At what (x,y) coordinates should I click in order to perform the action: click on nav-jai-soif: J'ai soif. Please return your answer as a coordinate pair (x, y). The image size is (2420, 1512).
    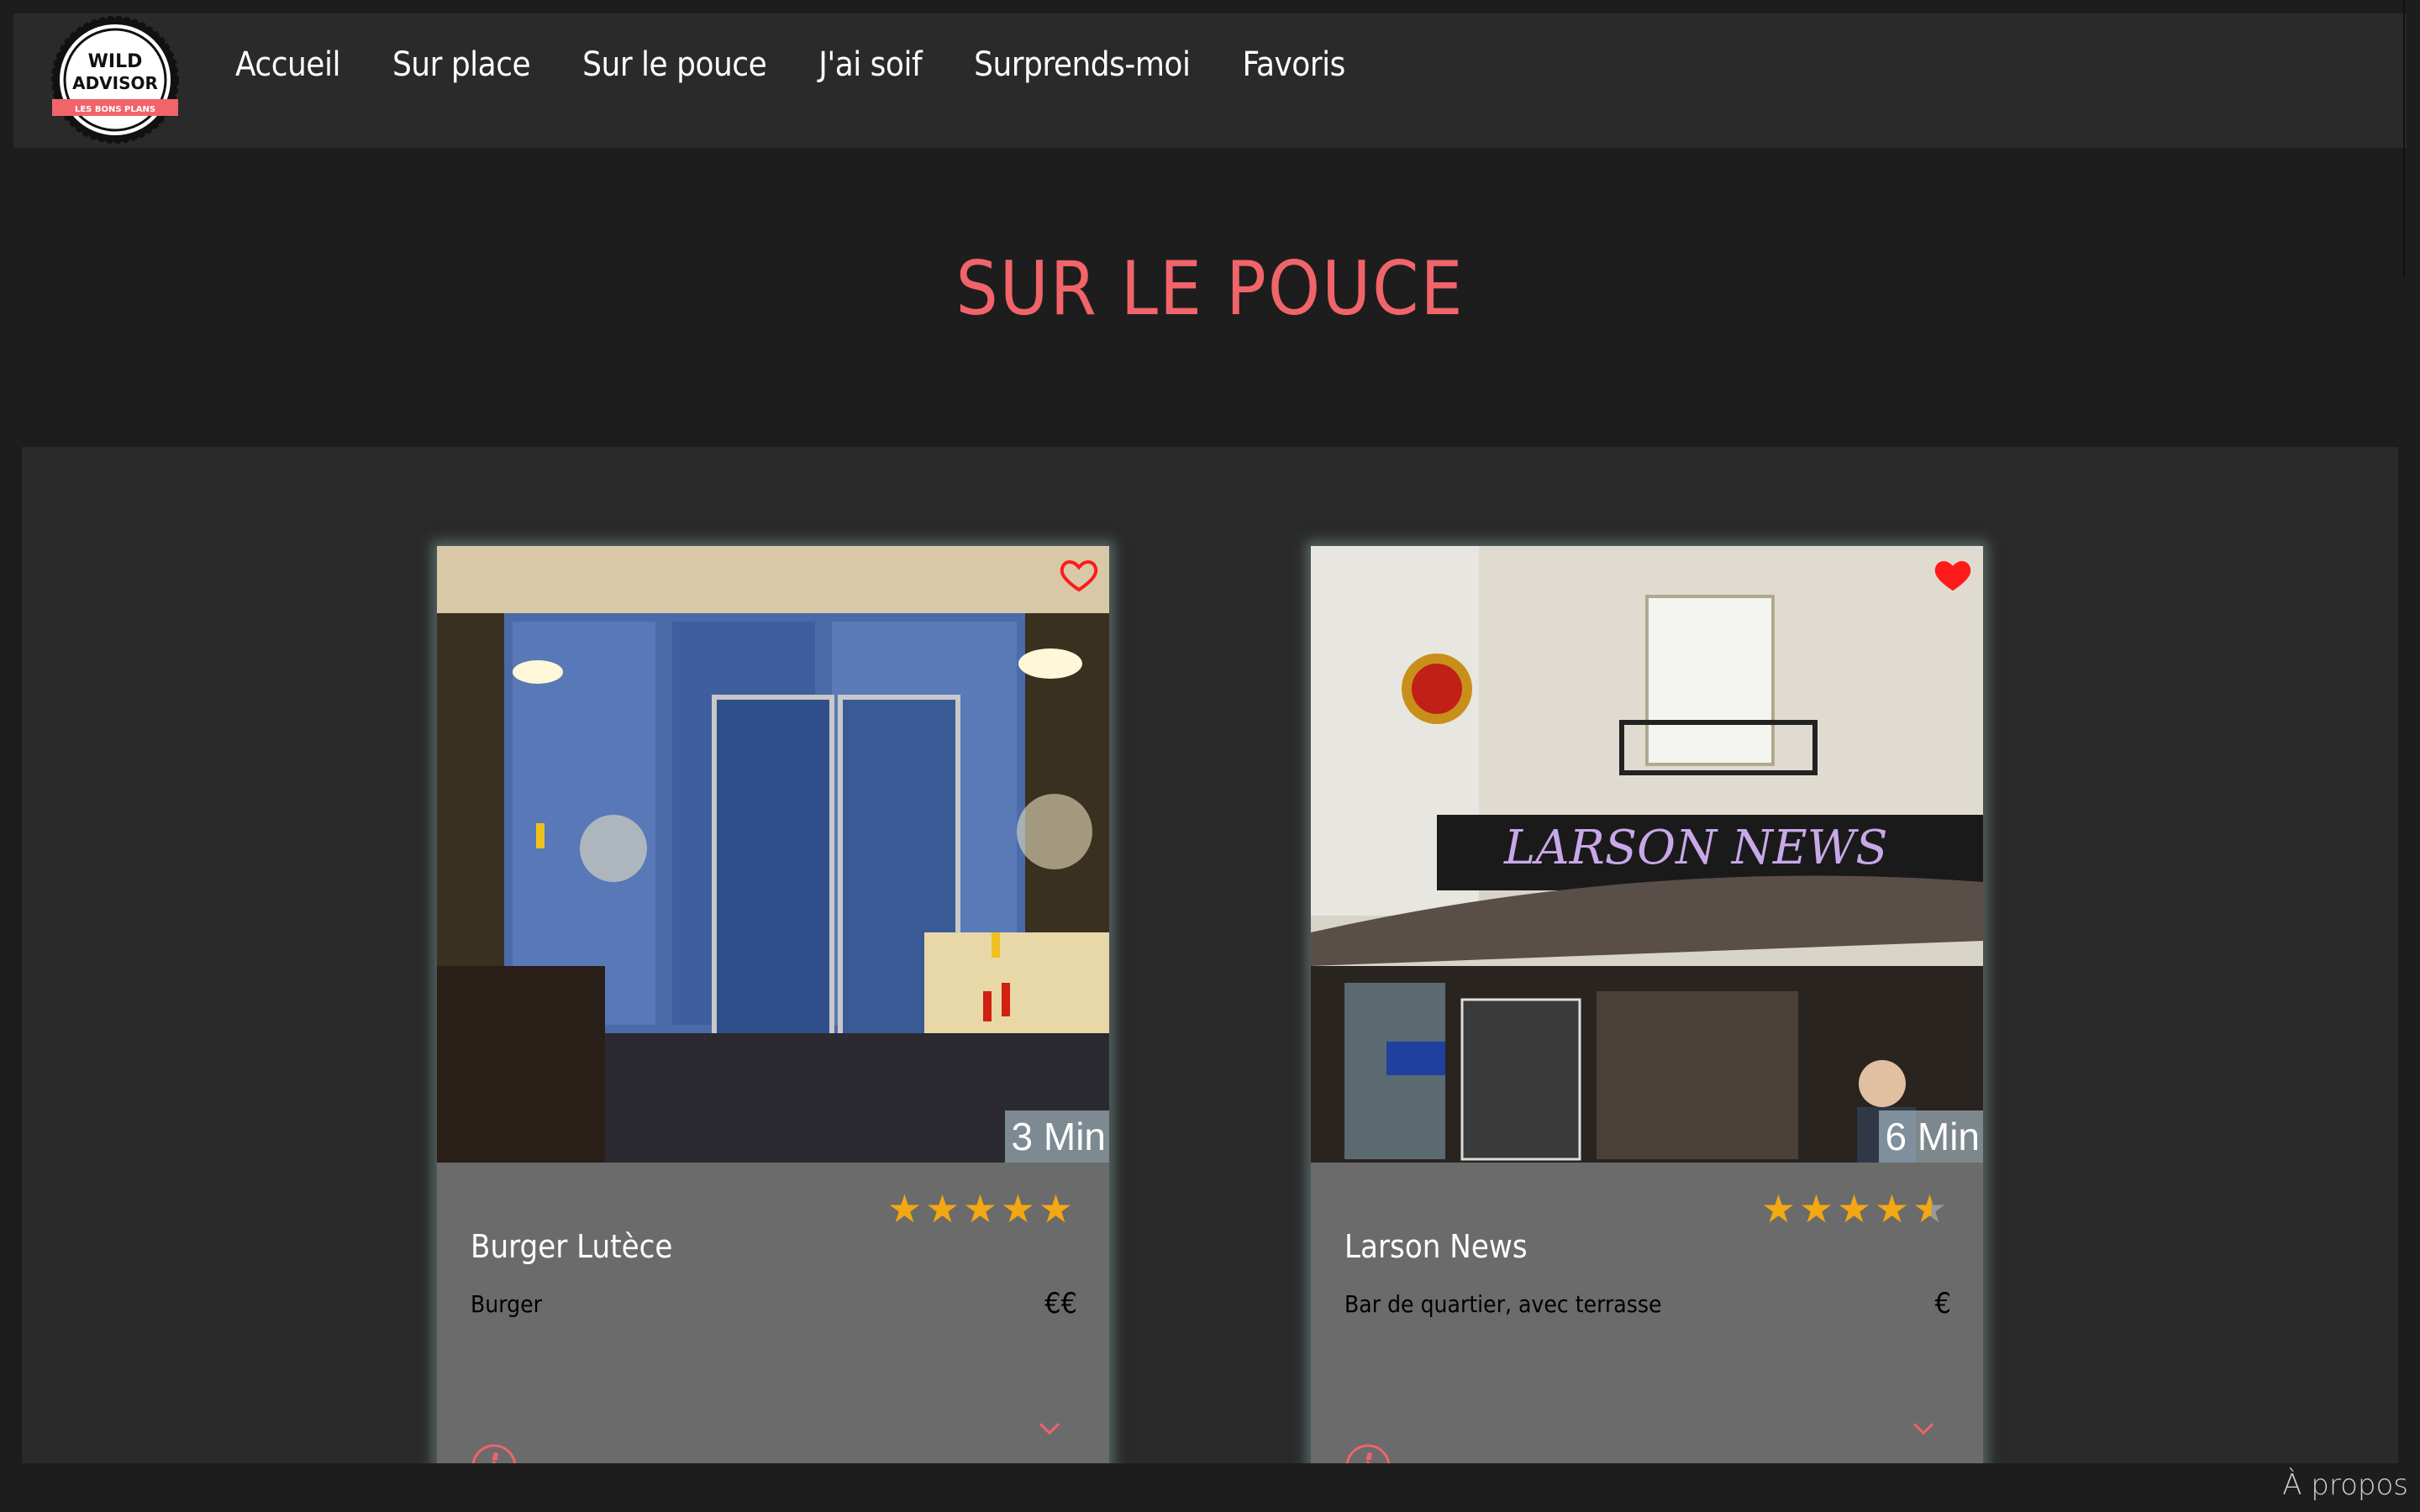
    Looking at the image, I should click on (870, 64).